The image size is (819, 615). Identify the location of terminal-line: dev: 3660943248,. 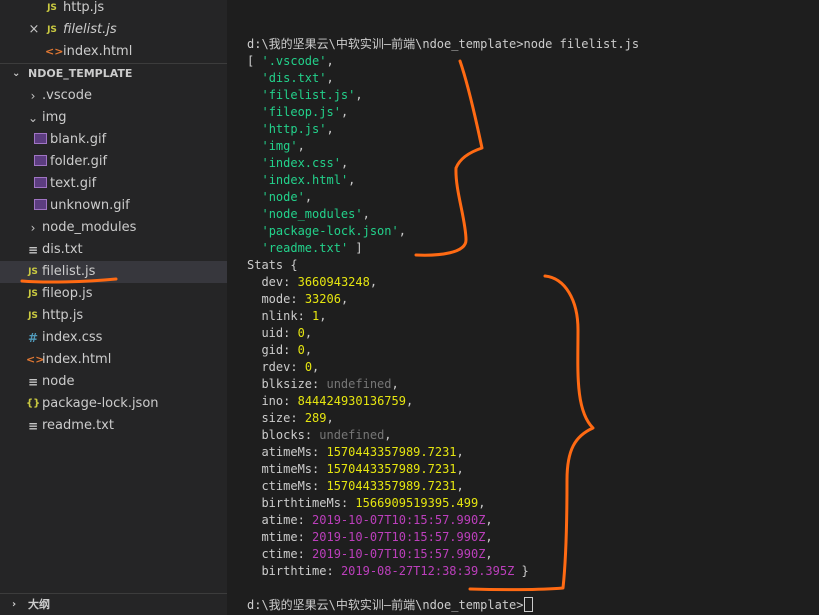
(443, 282).